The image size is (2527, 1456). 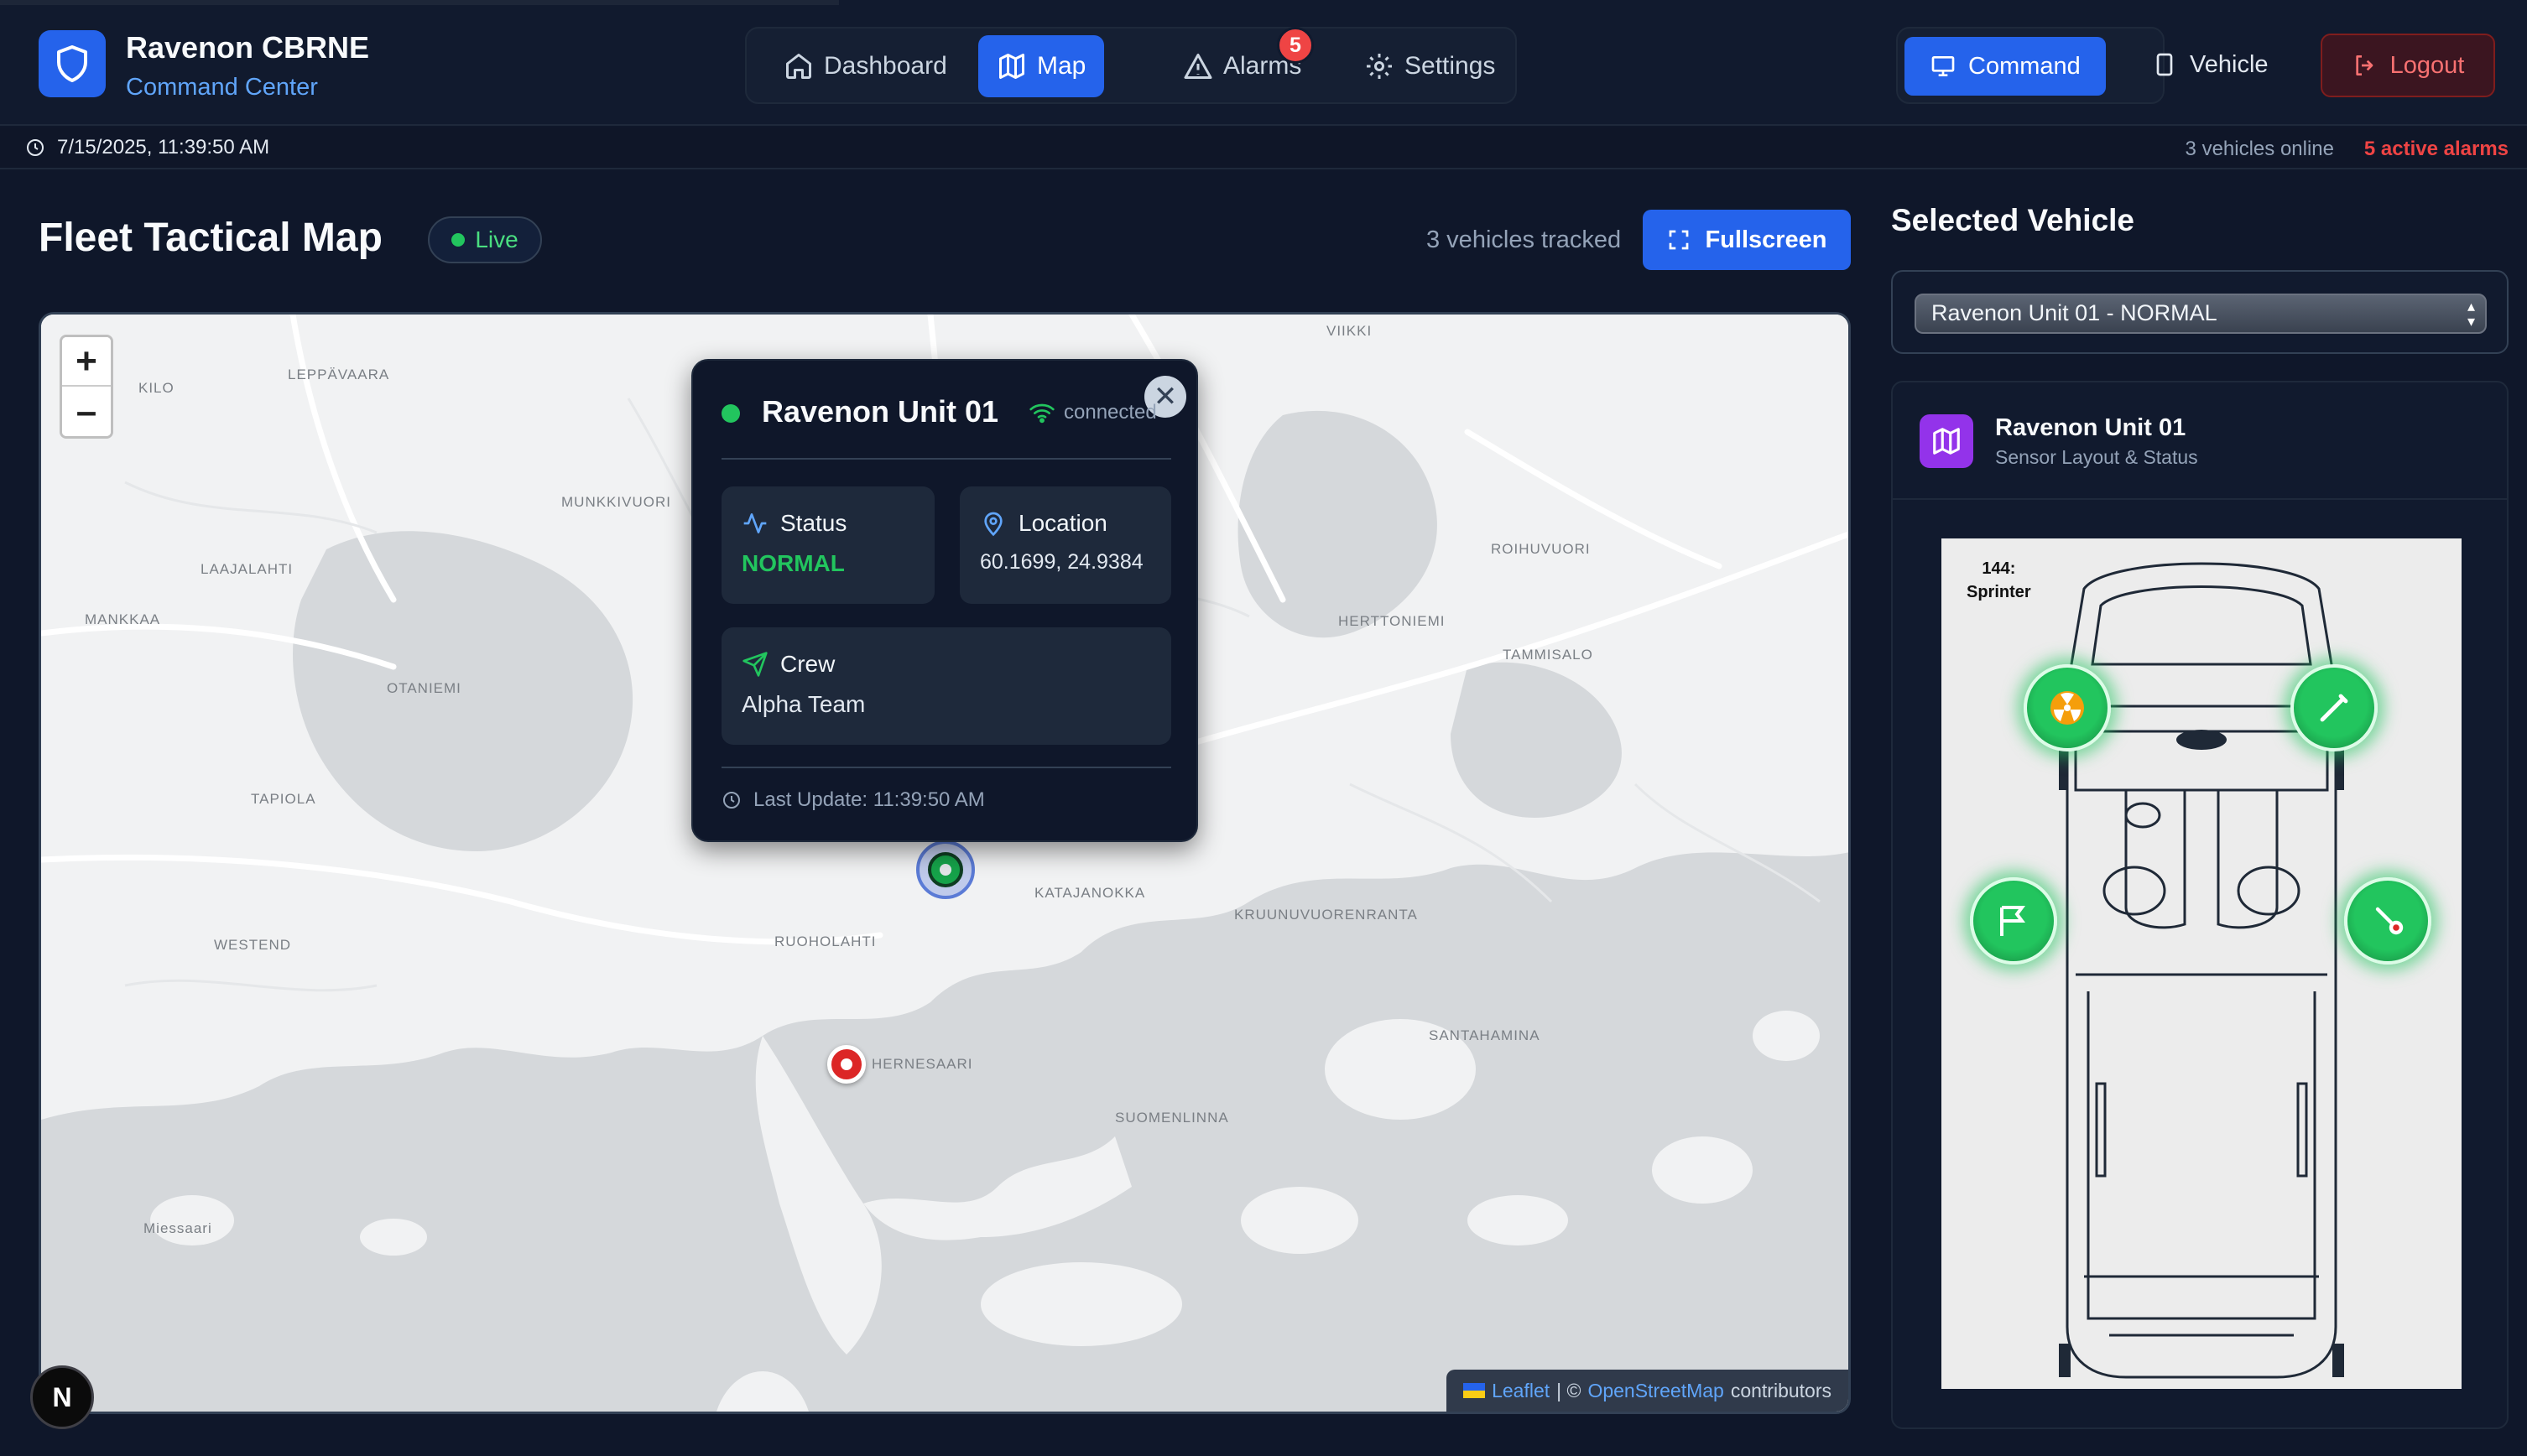 I want to click on mode-switch: Command, so click(x=2031, y=65).